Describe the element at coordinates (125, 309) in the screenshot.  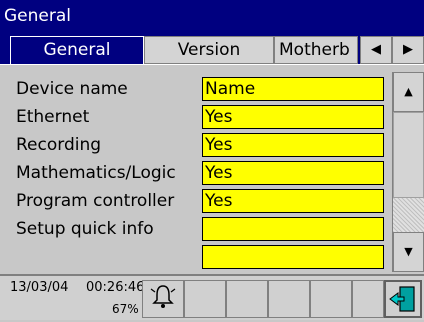
I see `memory-percent: 67%` at that location.